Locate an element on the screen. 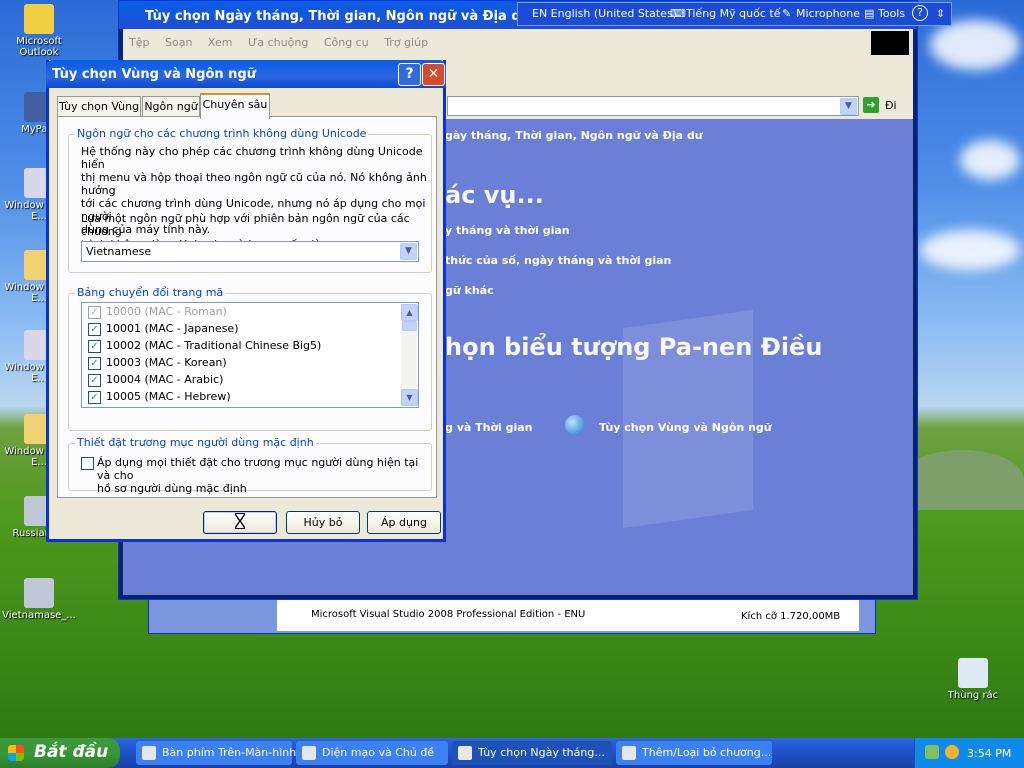  address-input: ▼ is located at coordinates (653, 106).